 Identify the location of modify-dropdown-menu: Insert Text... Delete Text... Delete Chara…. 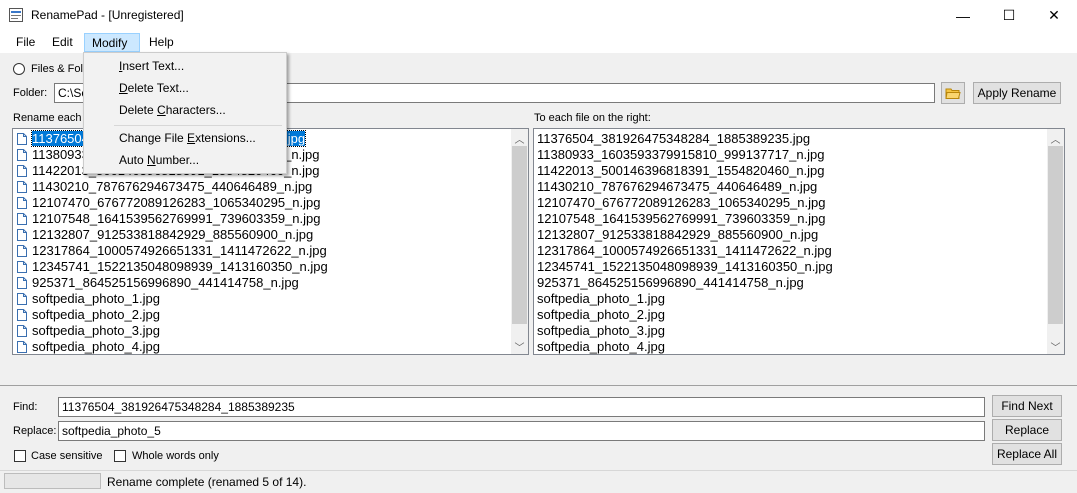
(185, 113).